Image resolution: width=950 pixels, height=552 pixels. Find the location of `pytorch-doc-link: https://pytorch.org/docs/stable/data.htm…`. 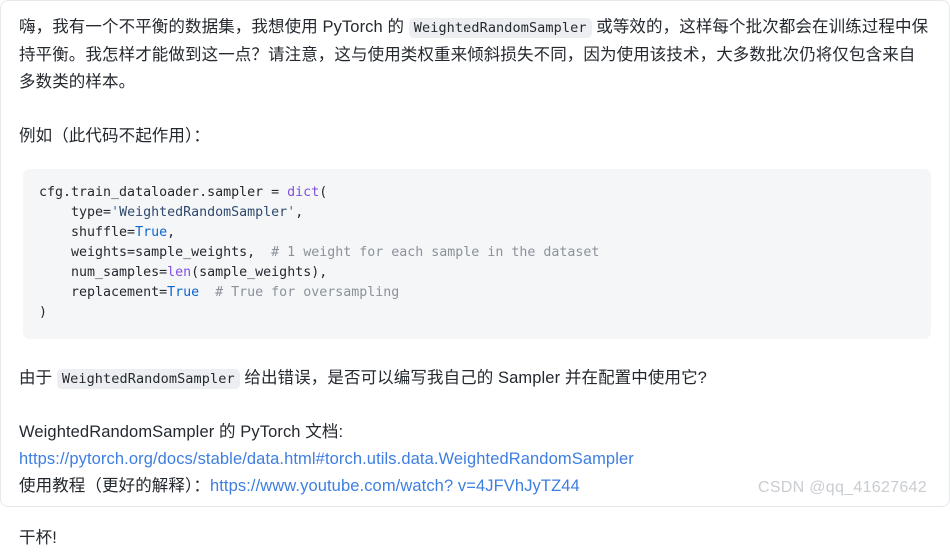

pytorch-doc-link: https://pytorch.org/docs/stable/data.htm… is located at coordinates (326, 459).